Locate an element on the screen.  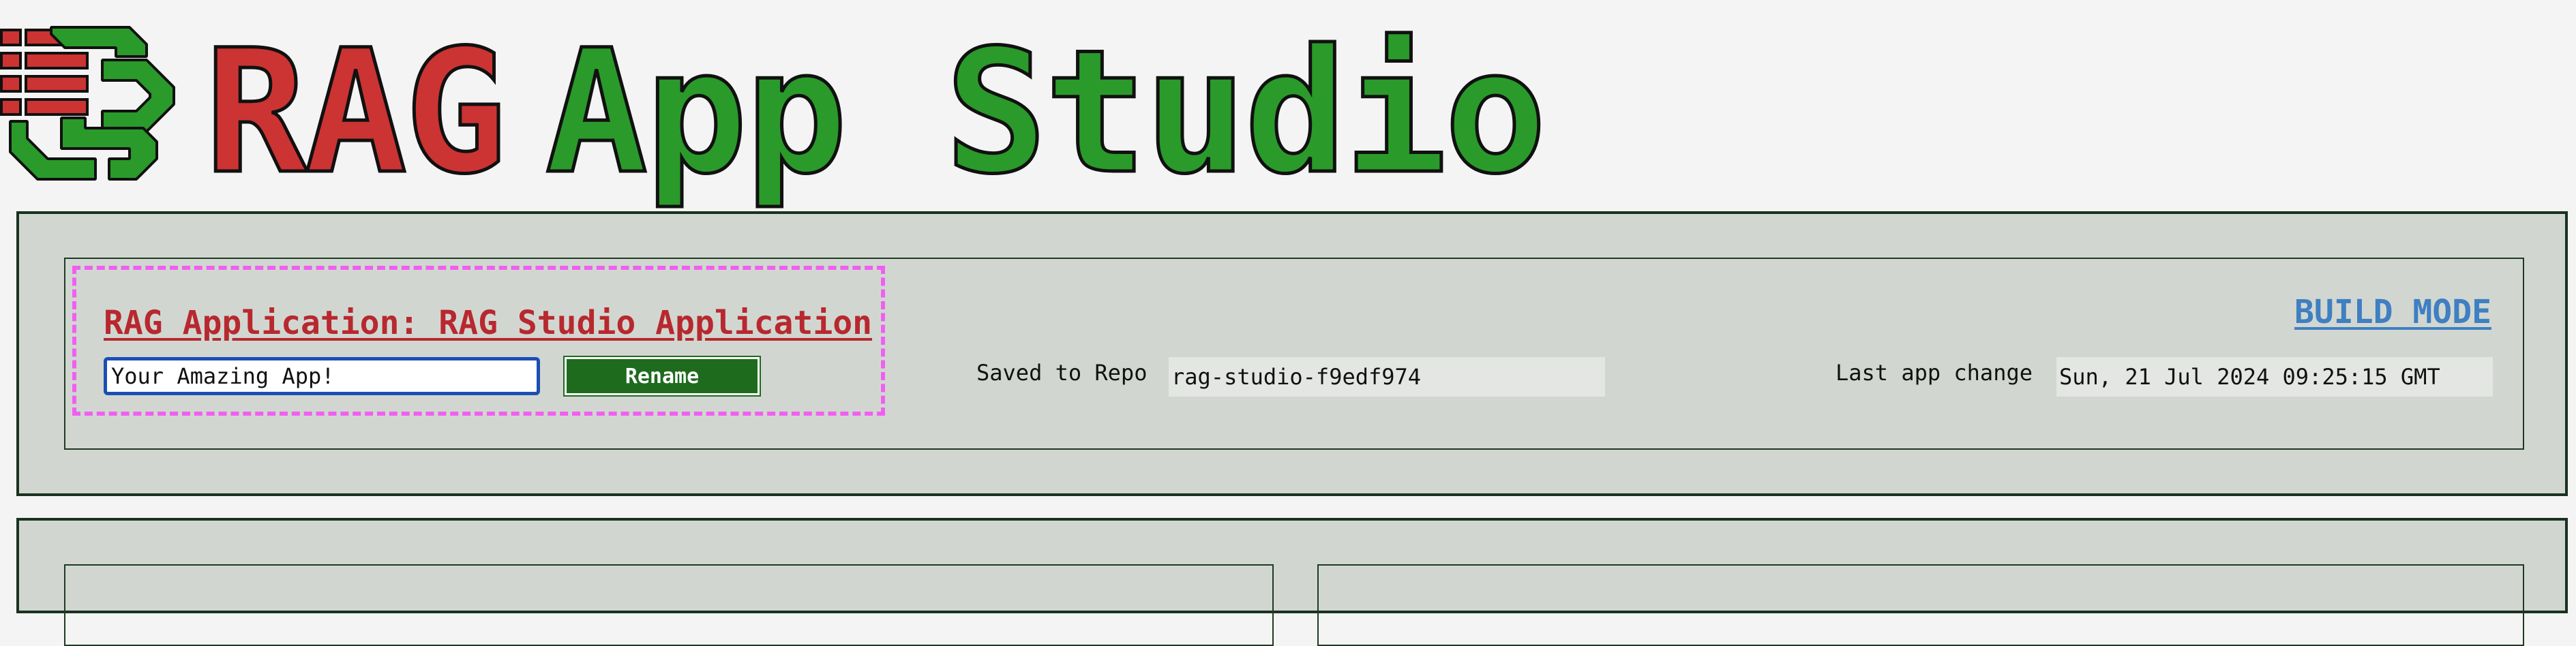
brand-word-app-studio: App Studio is located at coordinates (1045, 112).